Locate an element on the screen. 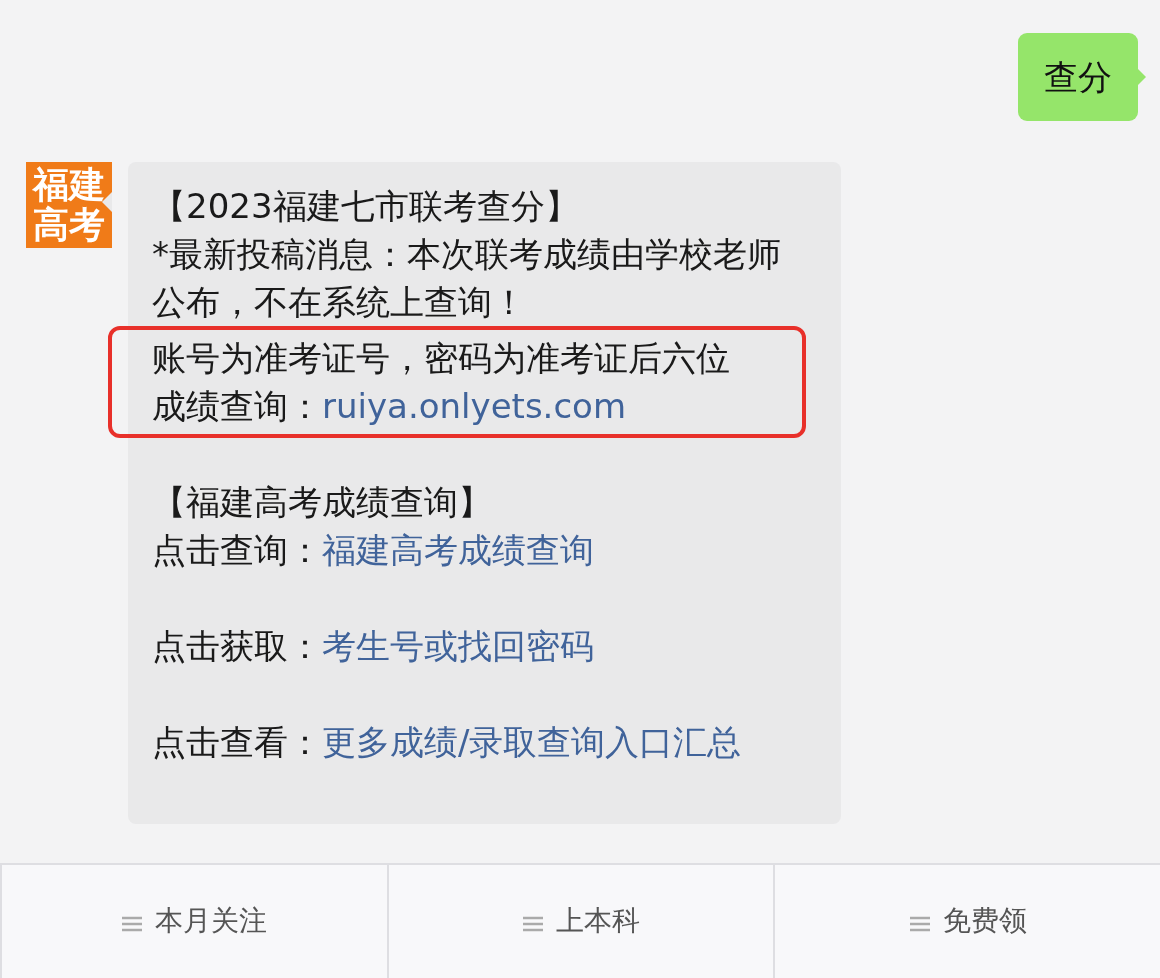  message-link: 考生号或找回密码 is located at coordinates (458, 646).